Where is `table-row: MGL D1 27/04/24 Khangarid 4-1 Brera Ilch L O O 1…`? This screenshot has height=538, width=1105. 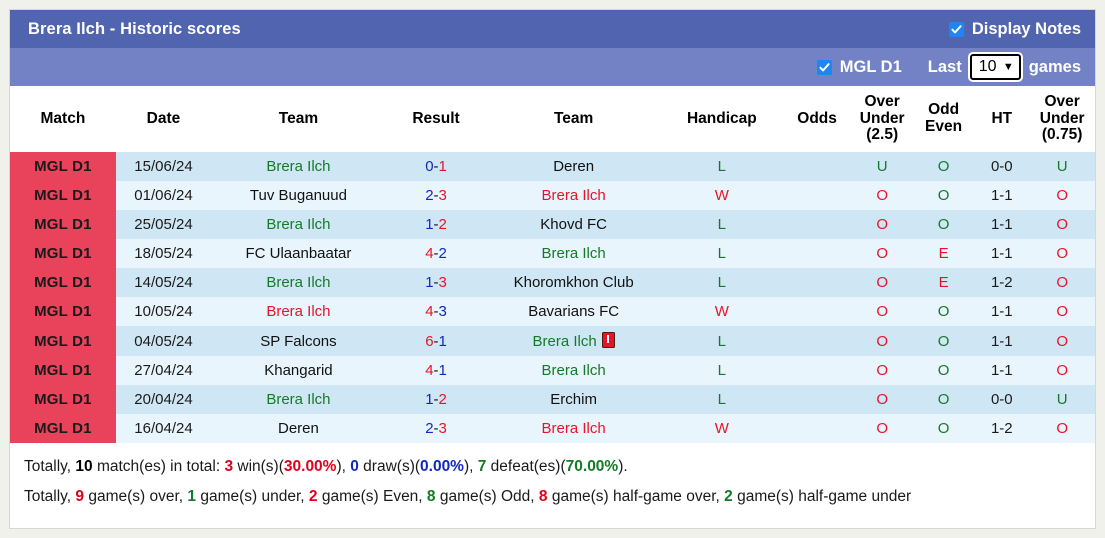
table-row: MGL D1 27/04/24 Khangarid 4-1 Brera Ilch L O O 1… is located at coordinates (552, 371).